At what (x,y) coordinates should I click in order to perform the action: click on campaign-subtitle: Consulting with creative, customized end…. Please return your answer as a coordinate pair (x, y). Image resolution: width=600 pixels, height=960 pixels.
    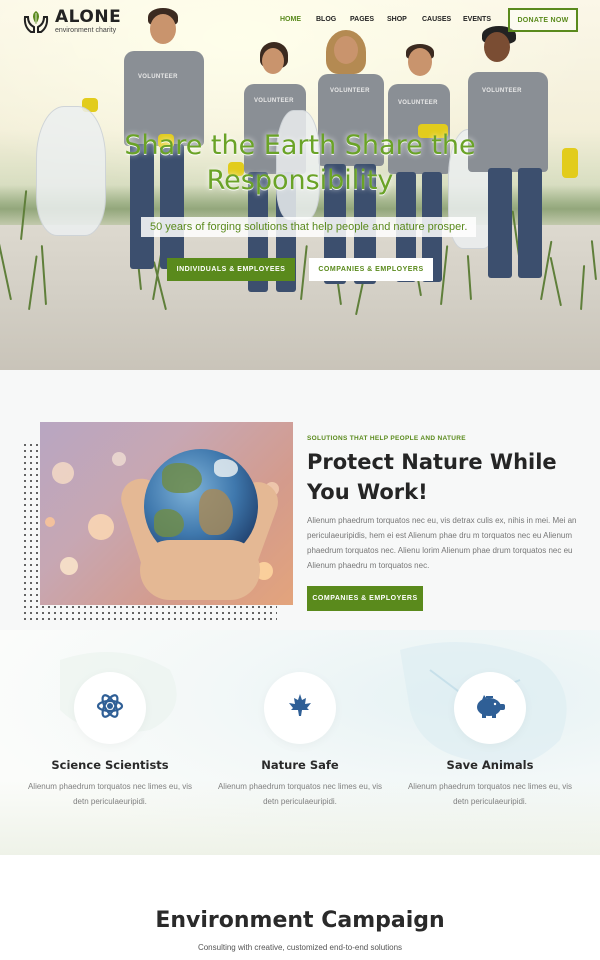
    Looking at the image, I should click on (300, 947).